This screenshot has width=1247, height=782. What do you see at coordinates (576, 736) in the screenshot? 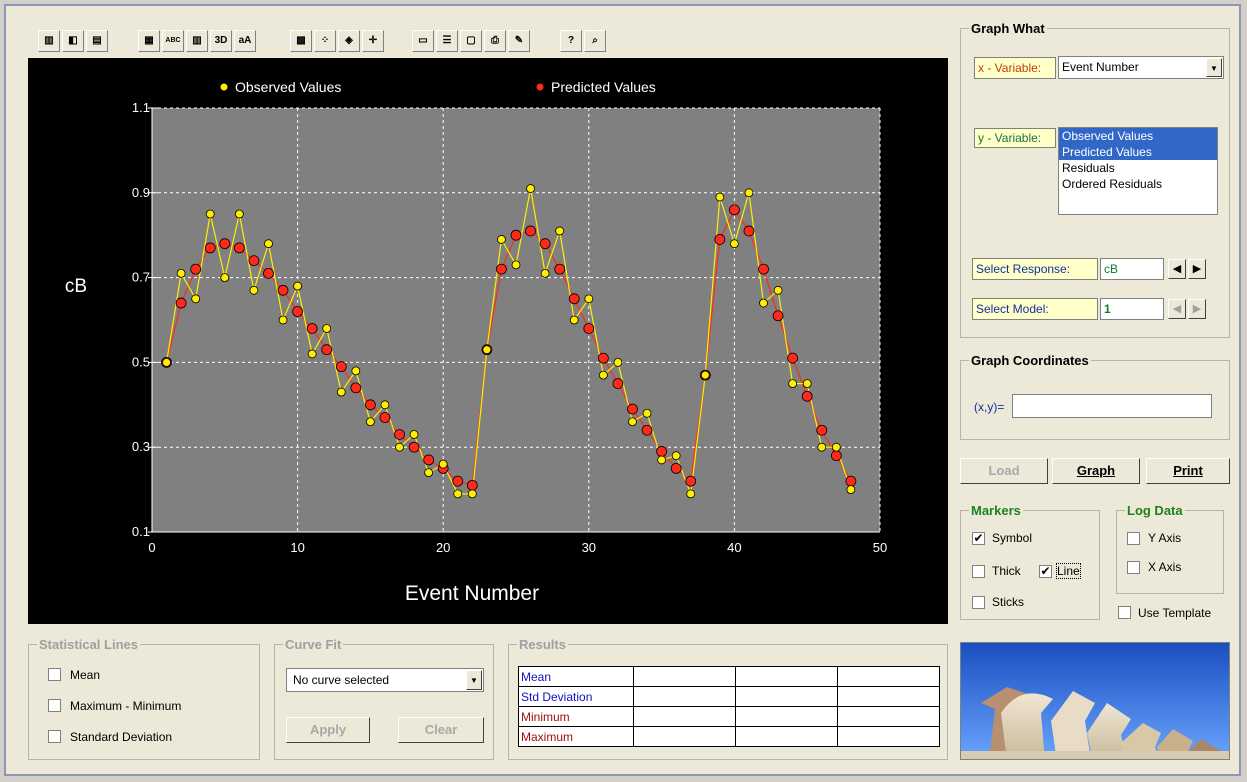
I see `results-row-label: Maximum` at bounding box center [576, 736].